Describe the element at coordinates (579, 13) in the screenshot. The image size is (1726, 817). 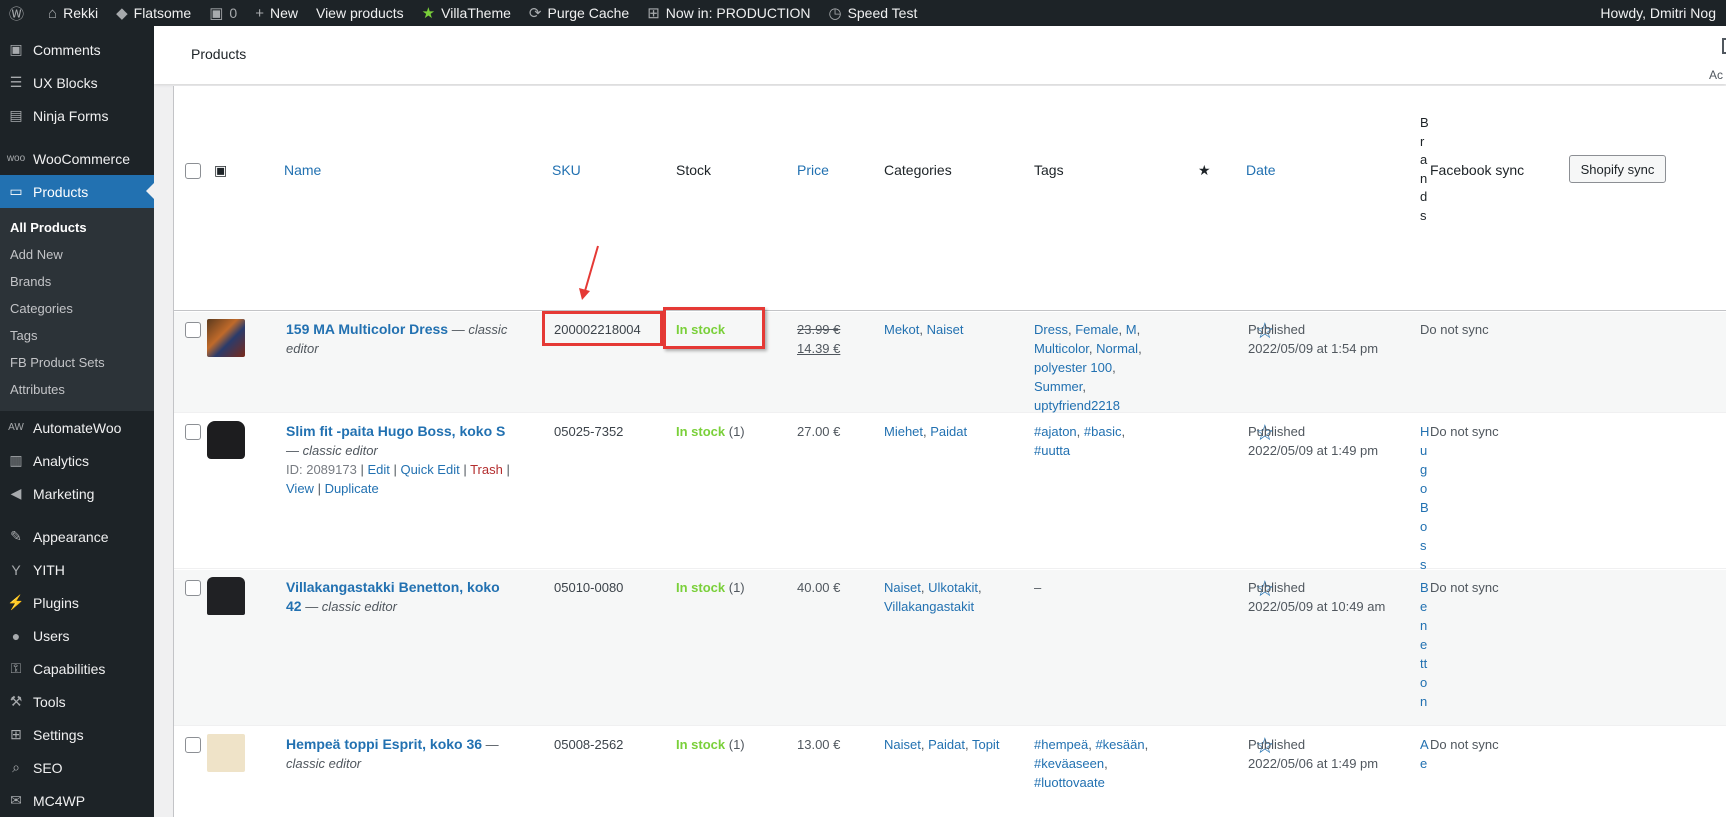
I see `purge-cache-item: ⟳ Purge Cache` at that location.